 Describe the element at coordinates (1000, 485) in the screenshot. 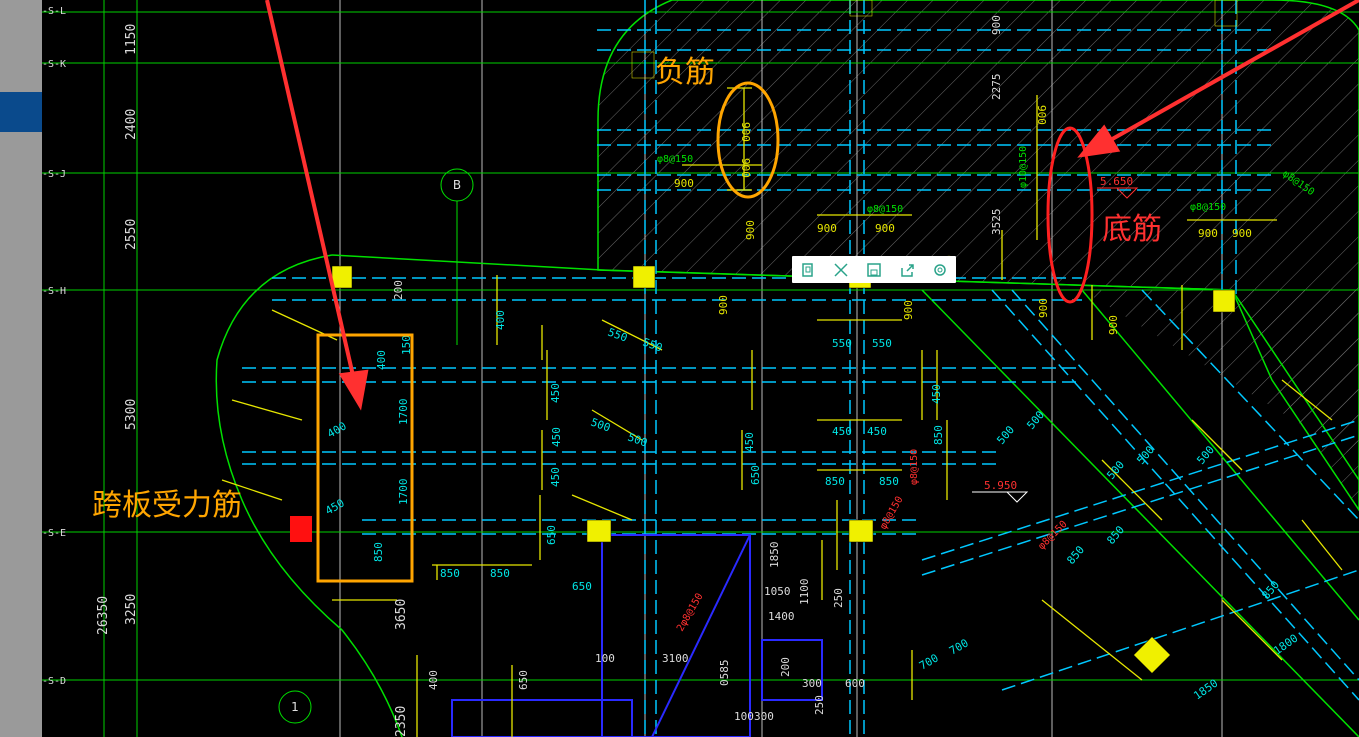

I see `elevation-text: 5.950` at that location.